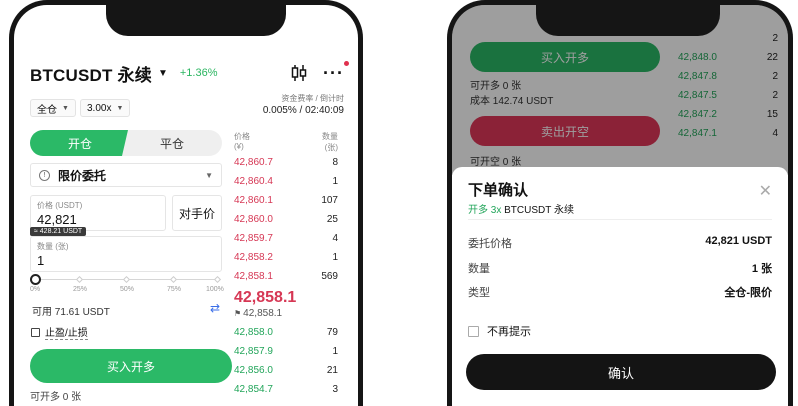 The height and width of the screenshot is (406, 798). What do you see at coordinates (332, 370) in the screenshot?
I see `bid-qty: 21` at bounding box center [332, 370].